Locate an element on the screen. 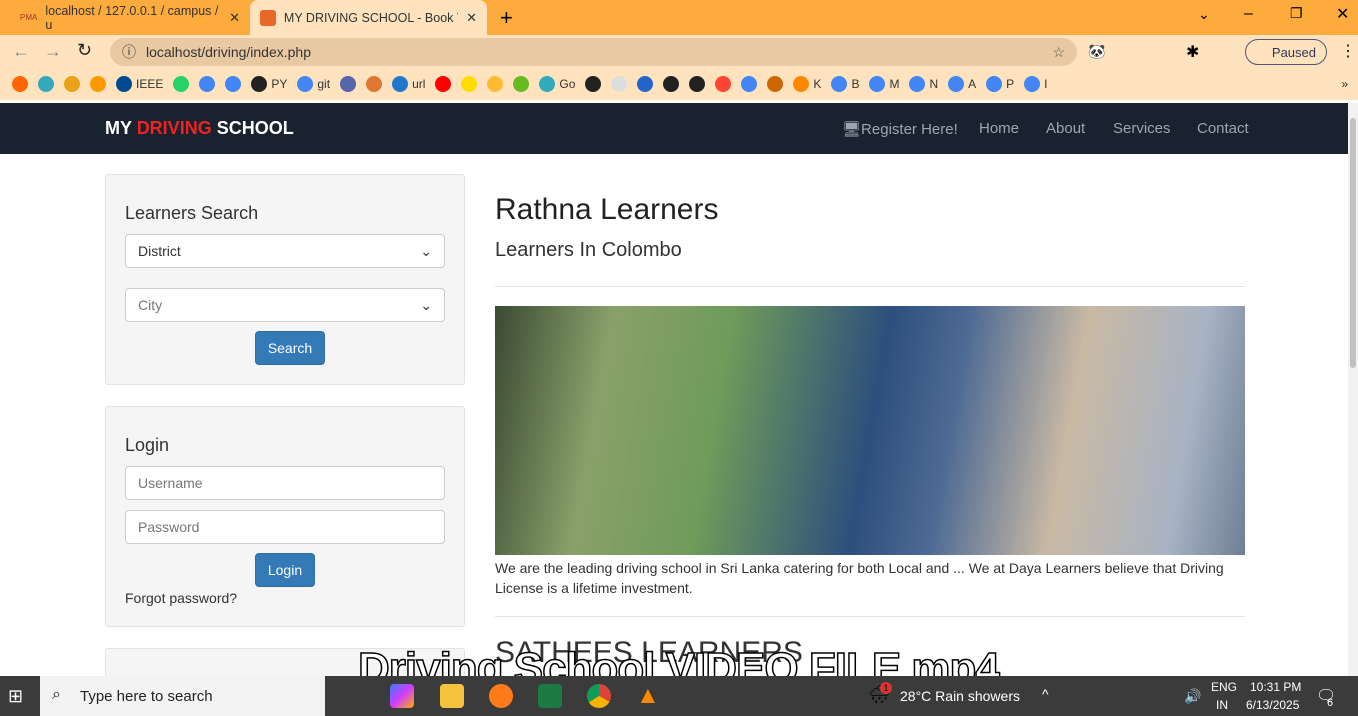 The height and width of the screenshot is (716, 1358). back-button: ← is located at coordinates (21, 51).